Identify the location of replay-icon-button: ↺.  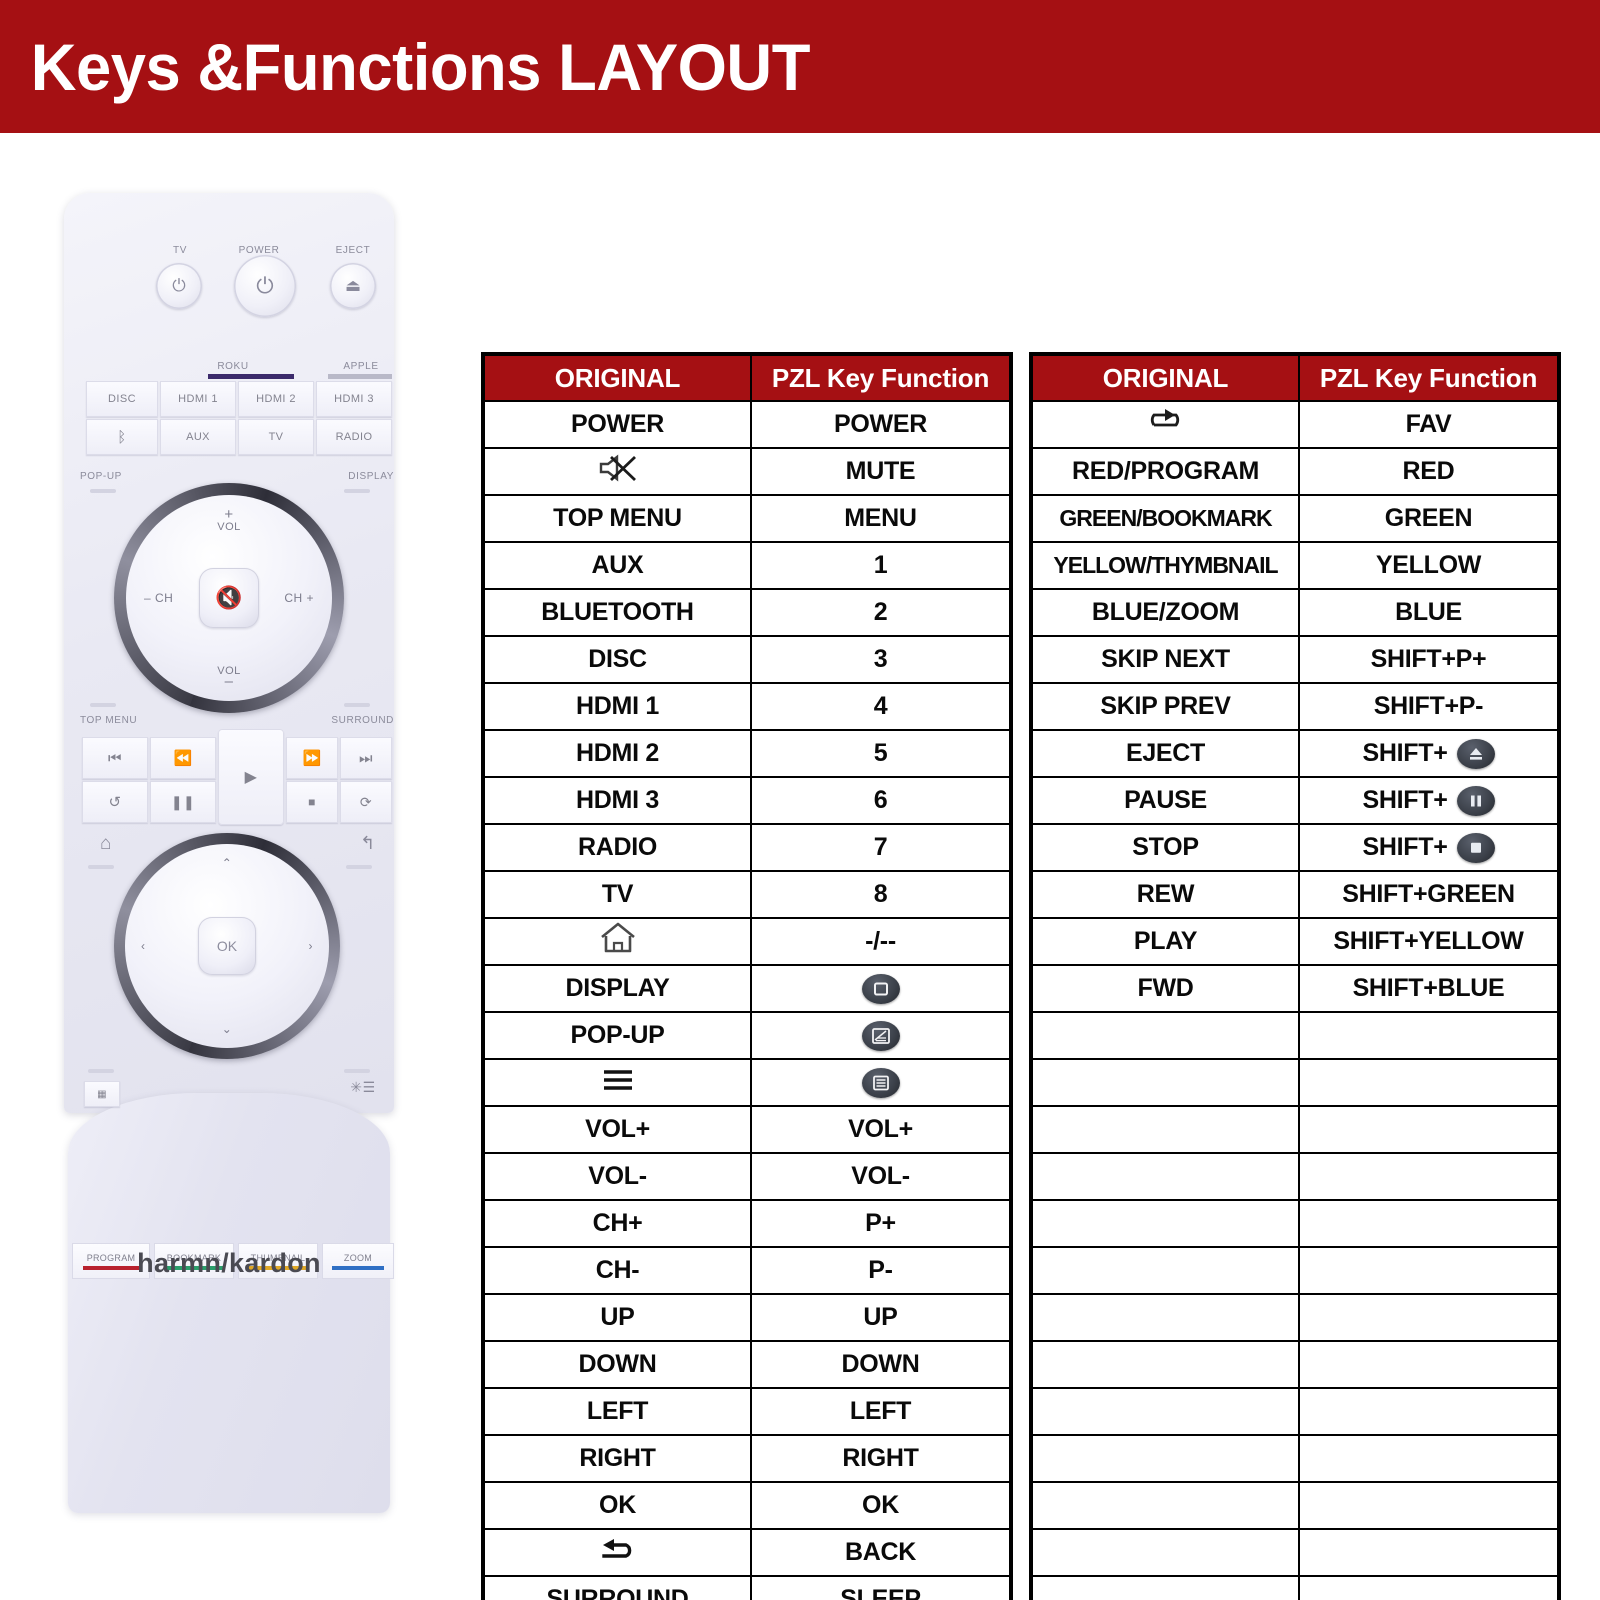
(115, 802).